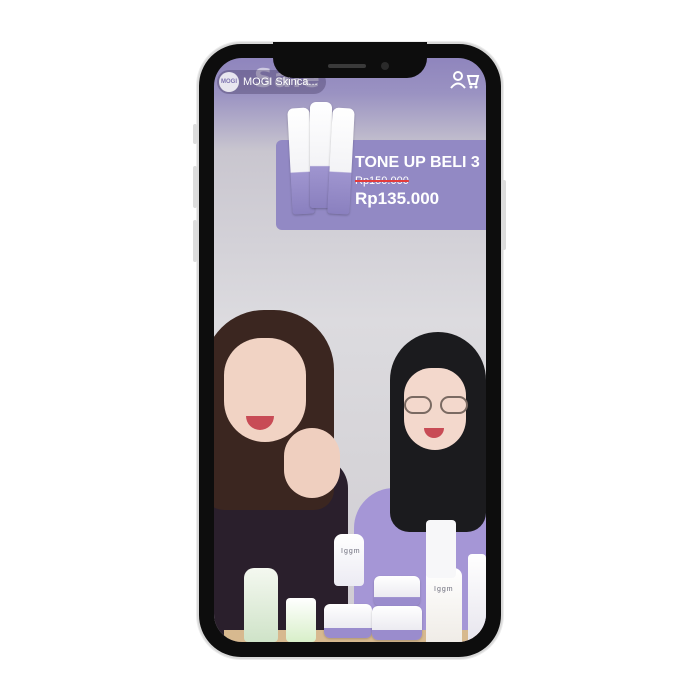  What do you see at coordinates (351, 551) in the screenshot?
I see `product-brand-label: Iggm` at bounding box center [351, 551].